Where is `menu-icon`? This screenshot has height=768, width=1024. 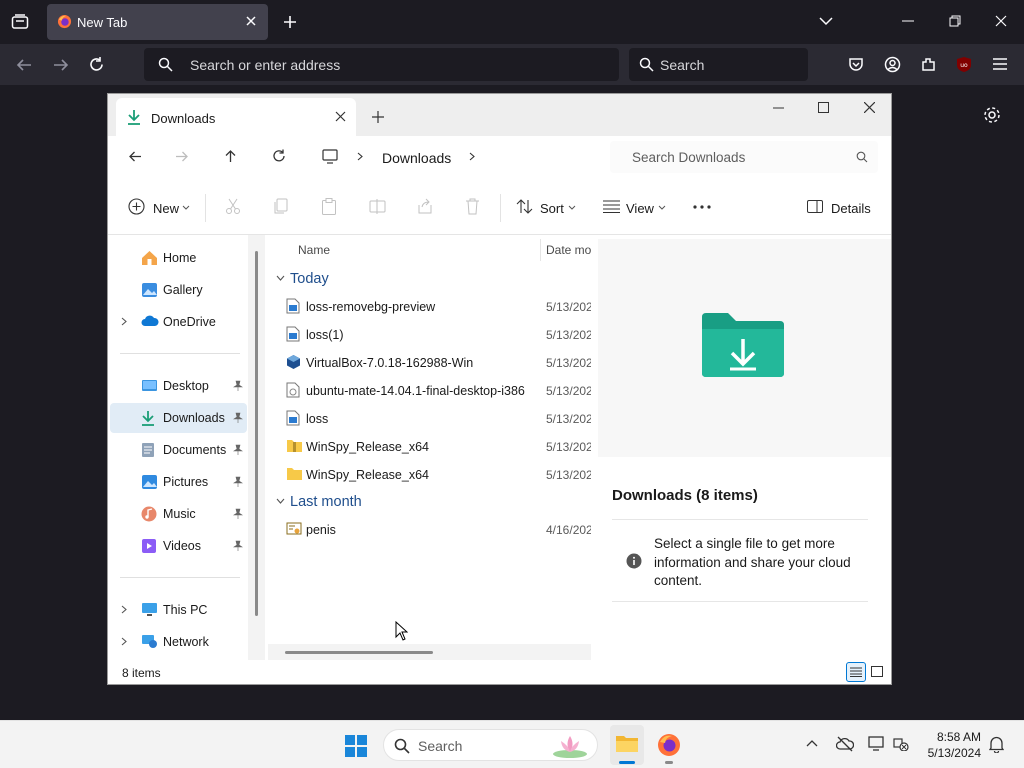
menu-icon is located at coordinates (1000, 64).